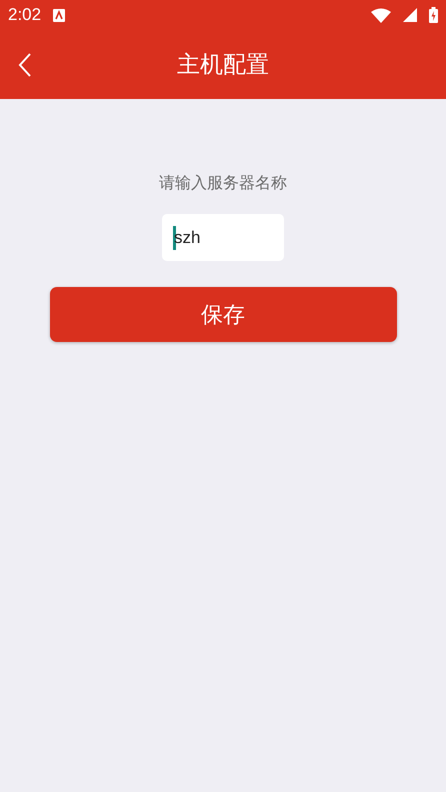 This screenshot has width=446, height=792. What do you see at coordinates (410, 15) in the screenshot?
I see `signal-icon` at bounding box center [410, 15].